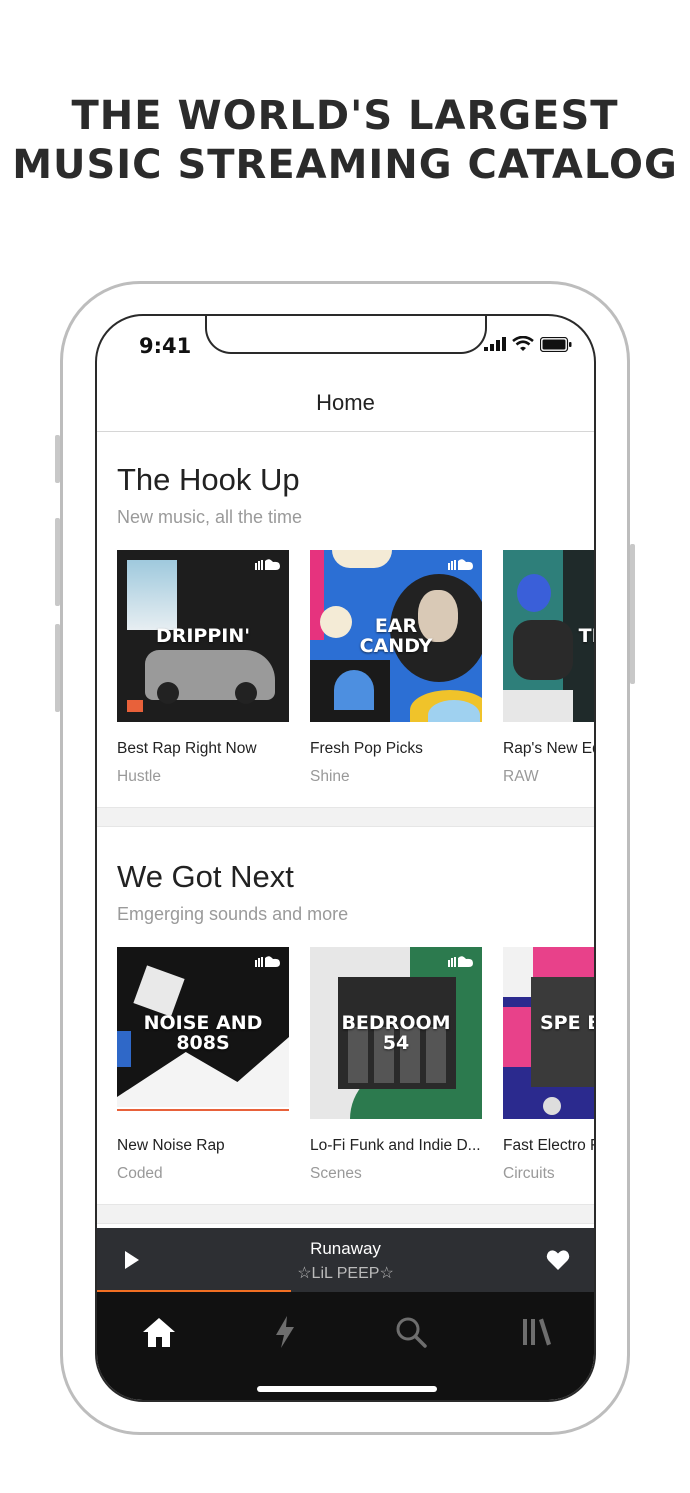 This screenshot has height=1493, width=690. Describe the element at coordinates (548, 1146) in the screenshot. I see `playlist-title: Fast Electro F` at that location.